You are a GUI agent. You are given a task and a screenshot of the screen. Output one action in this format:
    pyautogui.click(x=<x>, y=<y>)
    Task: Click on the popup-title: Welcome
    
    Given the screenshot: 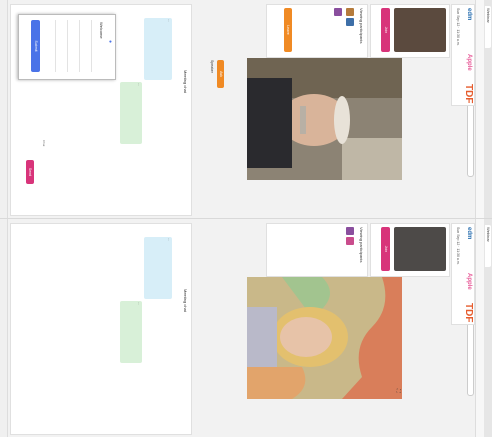 What is the action you would take?
    pyautogui.click(x=101, y=30)
    